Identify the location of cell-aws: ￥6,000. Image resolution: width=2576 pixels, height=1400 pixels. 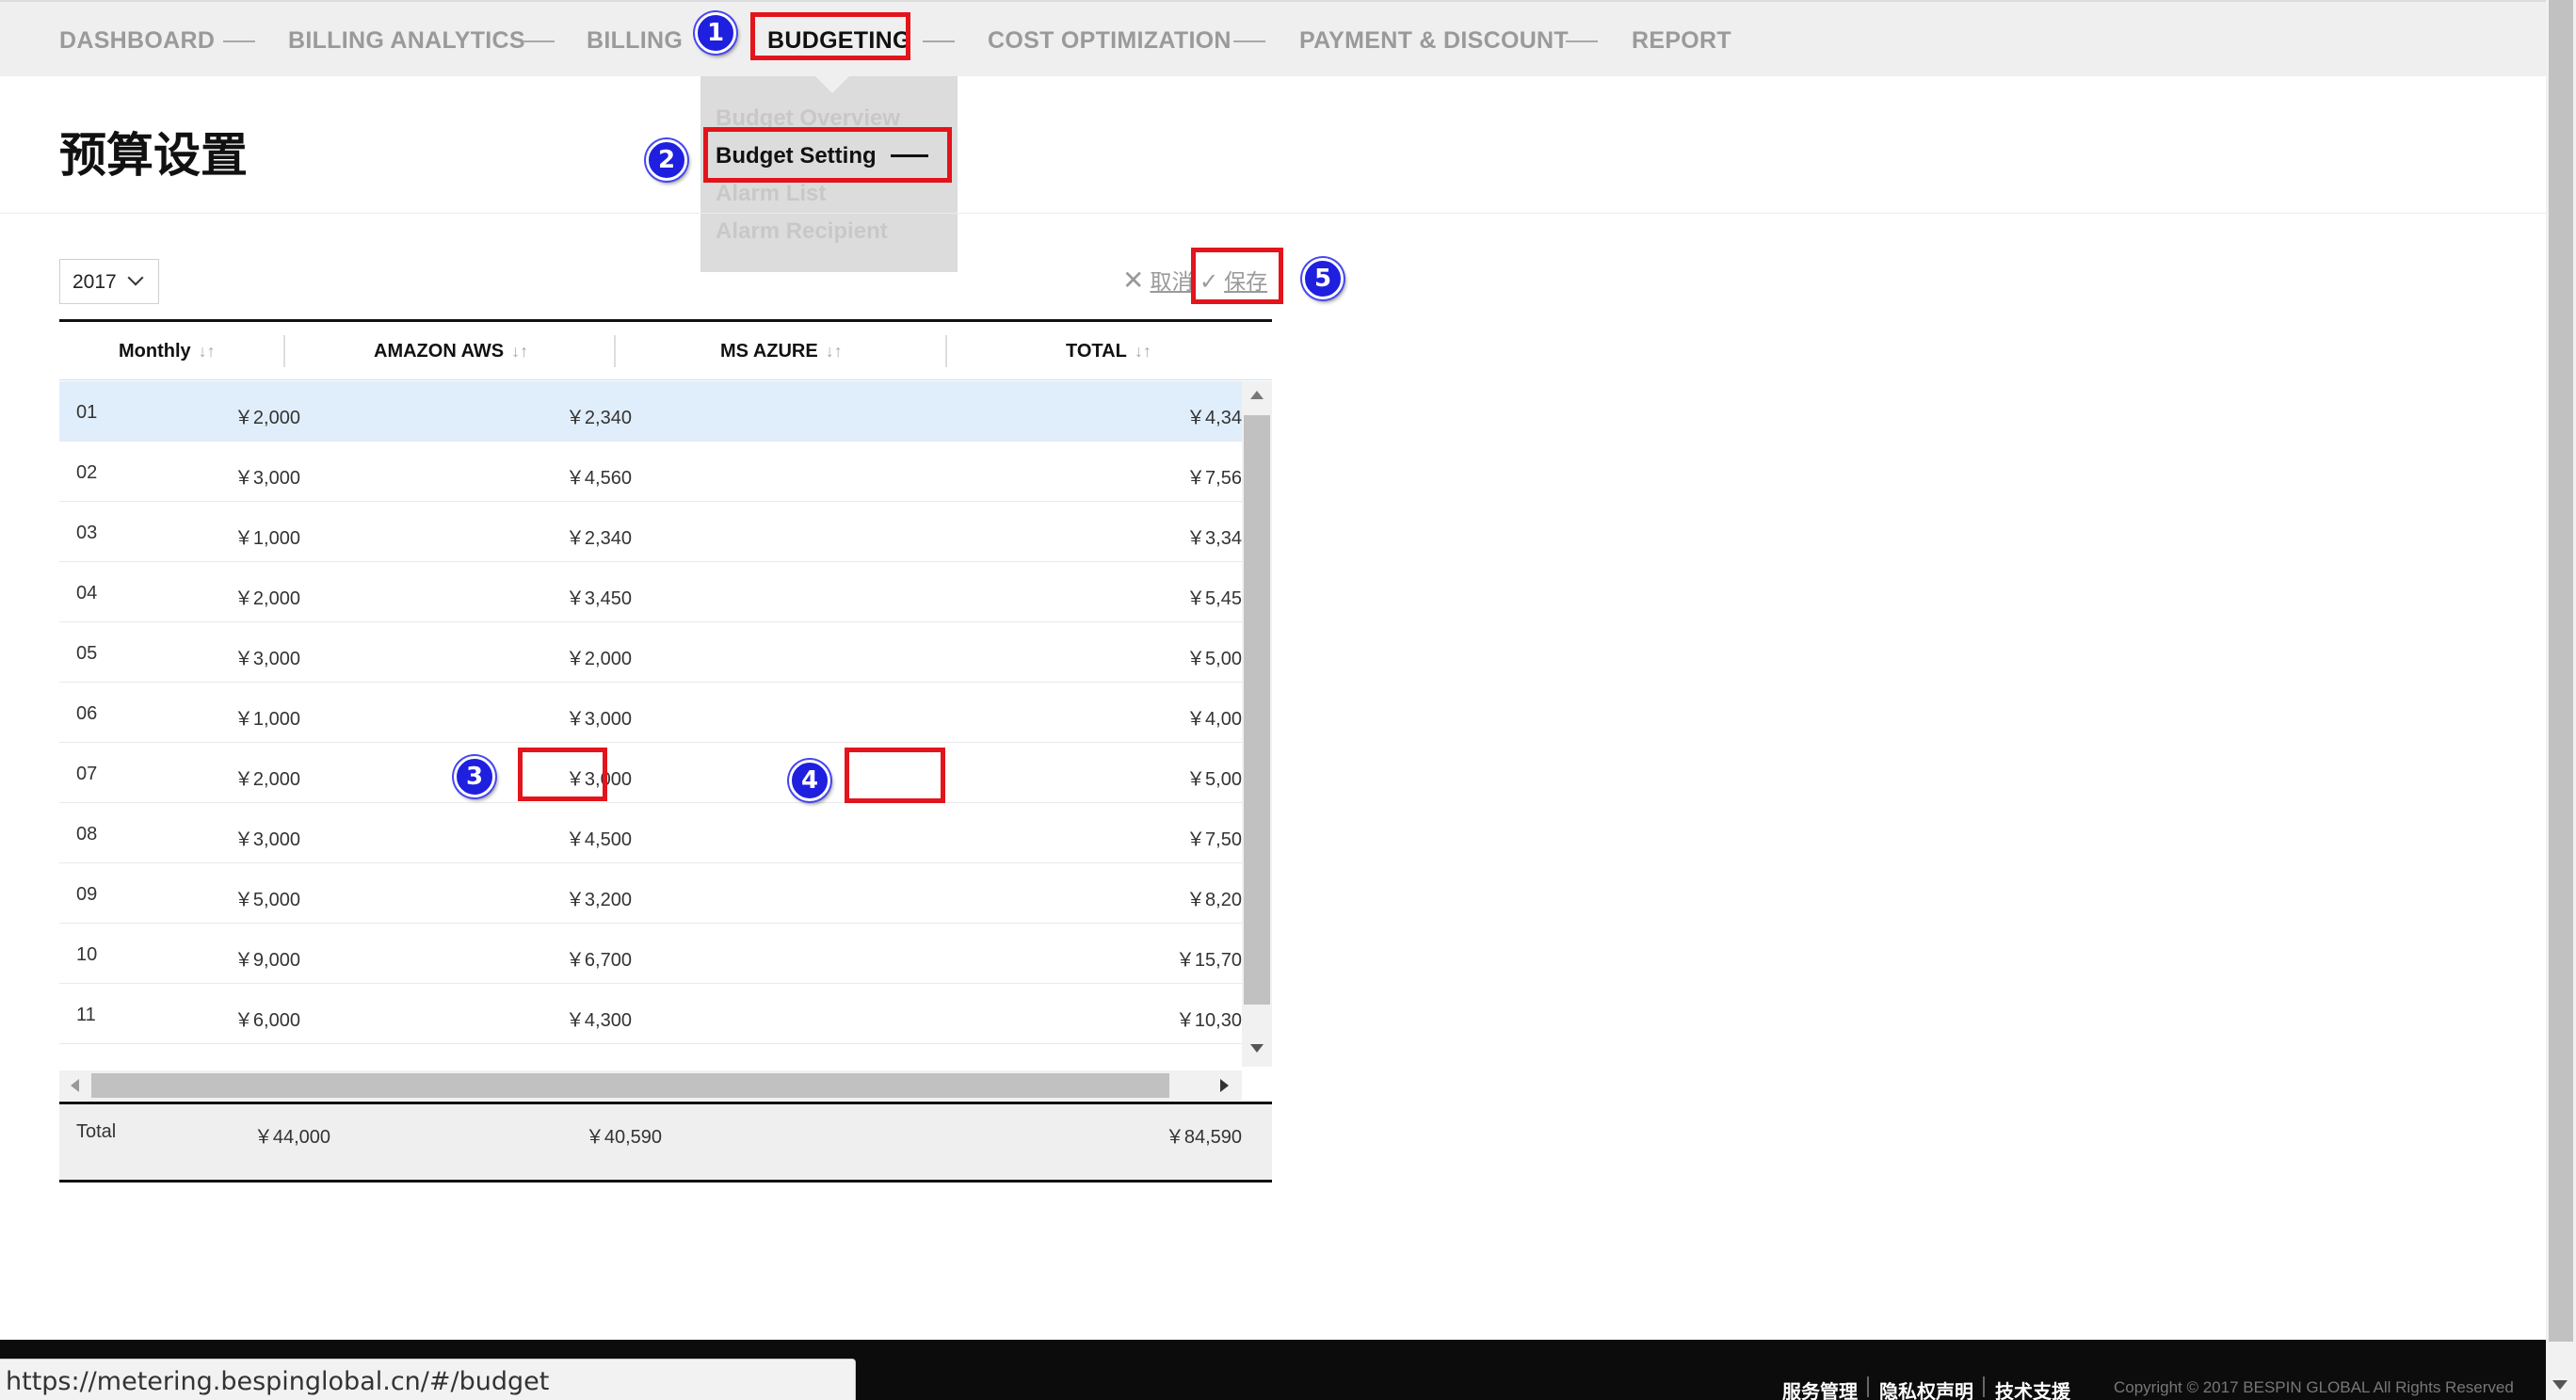
(267, 1018).